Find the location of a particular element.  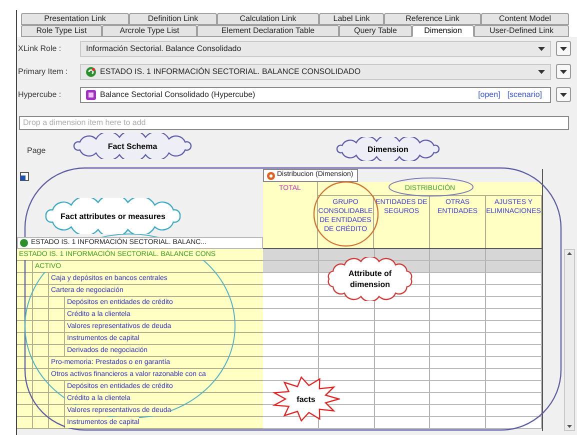

link: [scenario] is located at coordinates (524, 94).